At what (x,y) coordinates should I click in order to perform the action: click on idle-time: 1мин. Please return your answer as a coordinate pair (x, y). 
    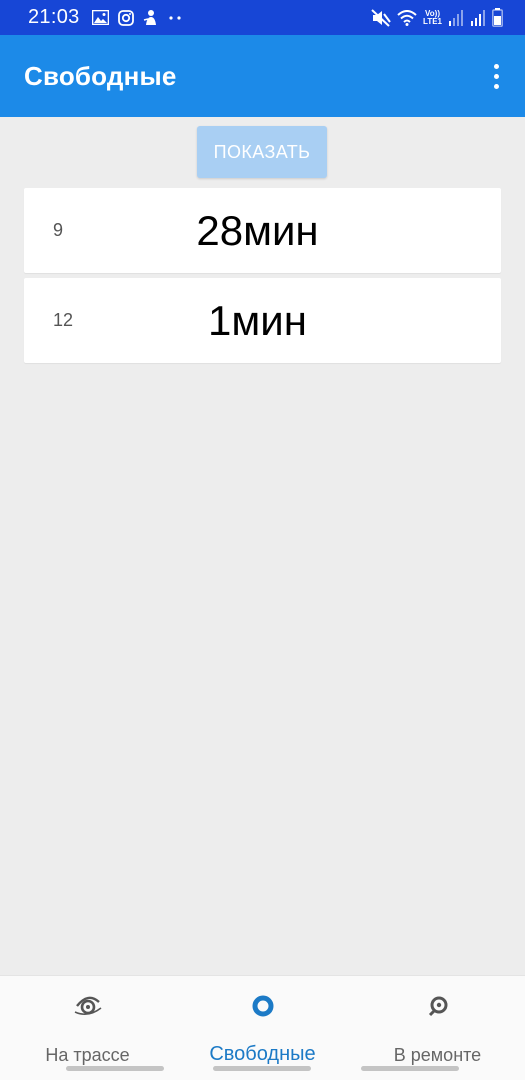
    Looking at the image, I should click on (257, 320).